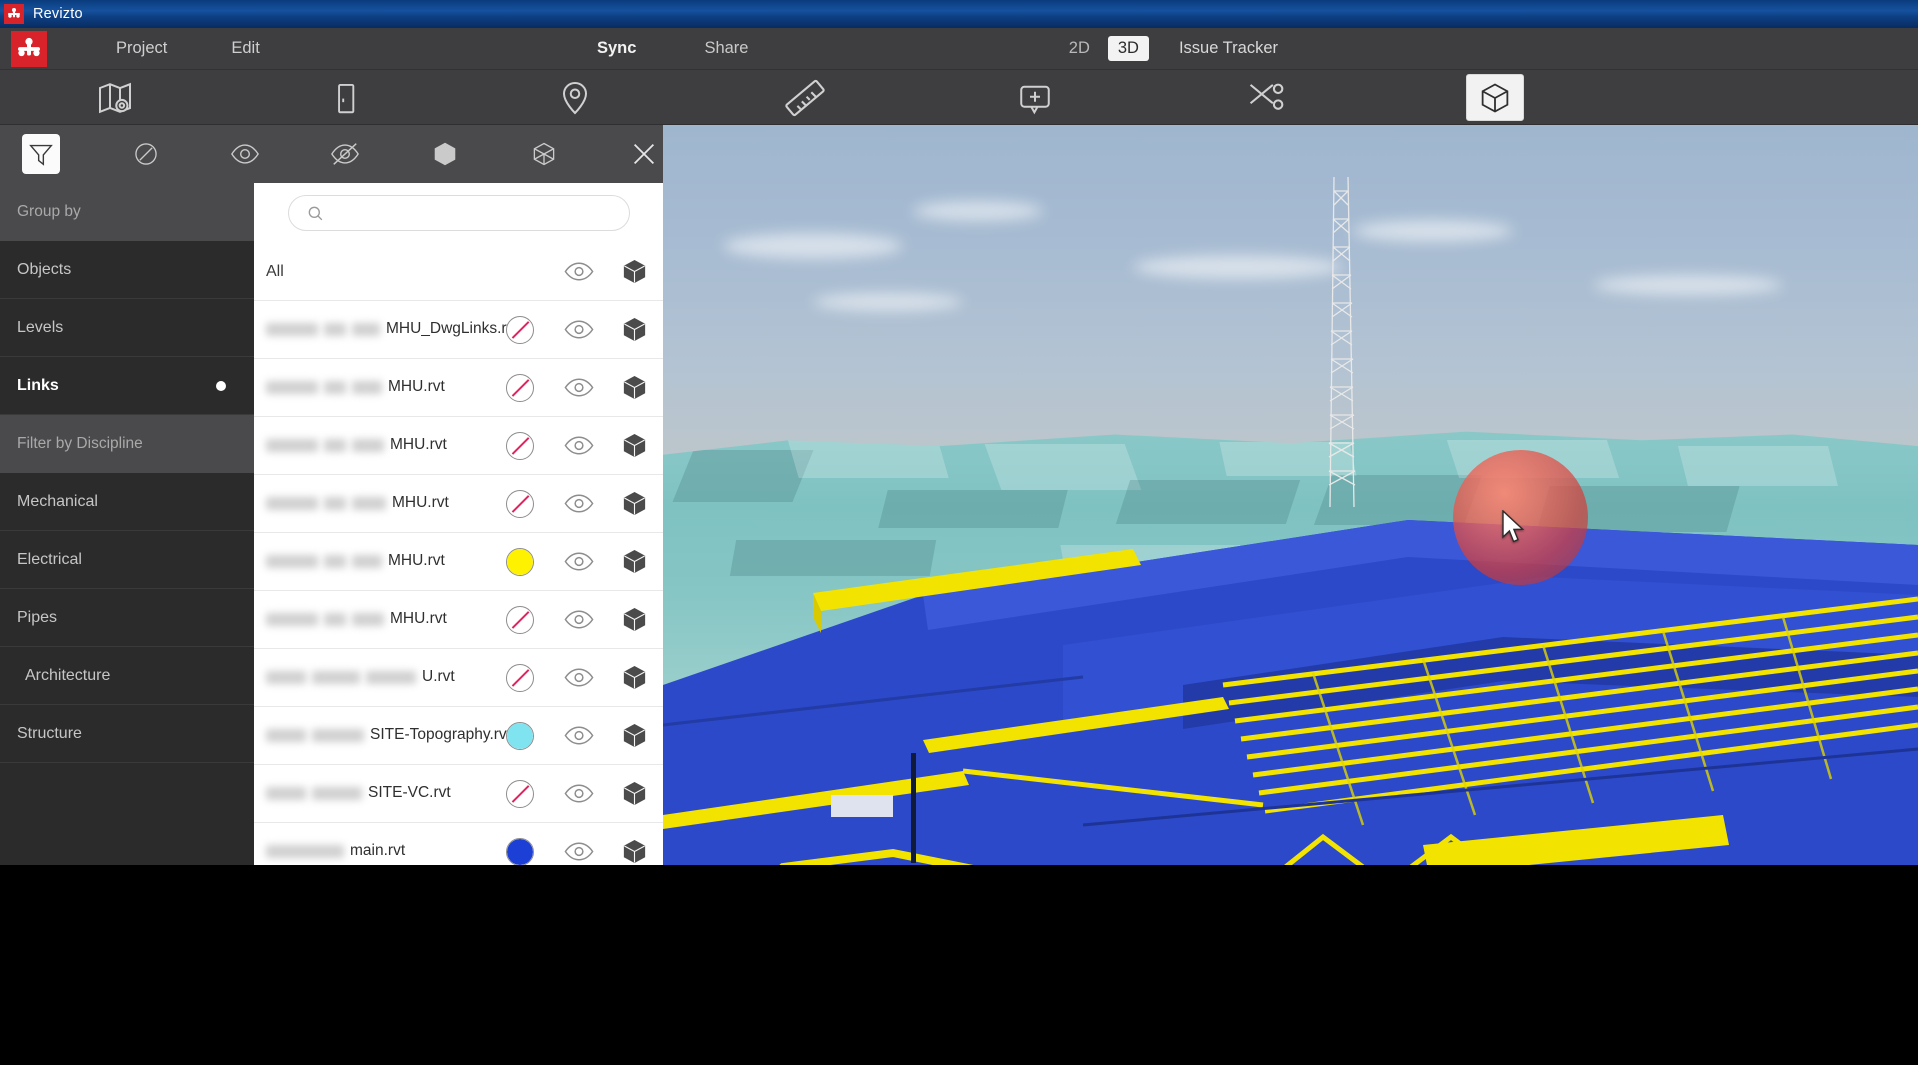  Describe the element at coordinates (127, 502) in the screenshot. I see `sidebar-item-mechanical: Mechanical` at that location.